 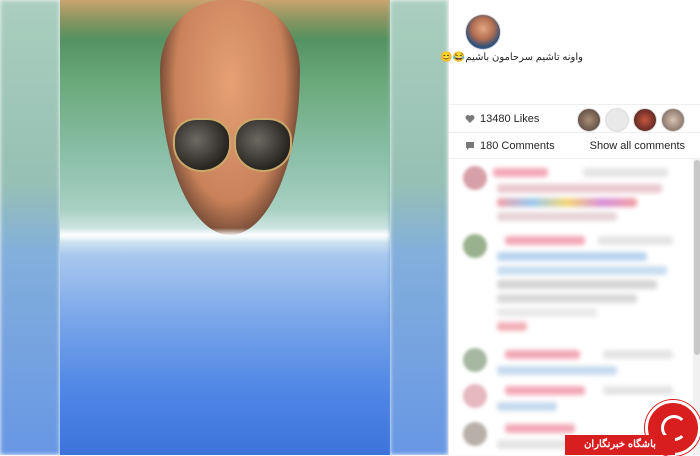 I want to click on photo-face, so click(x=230, y=117).